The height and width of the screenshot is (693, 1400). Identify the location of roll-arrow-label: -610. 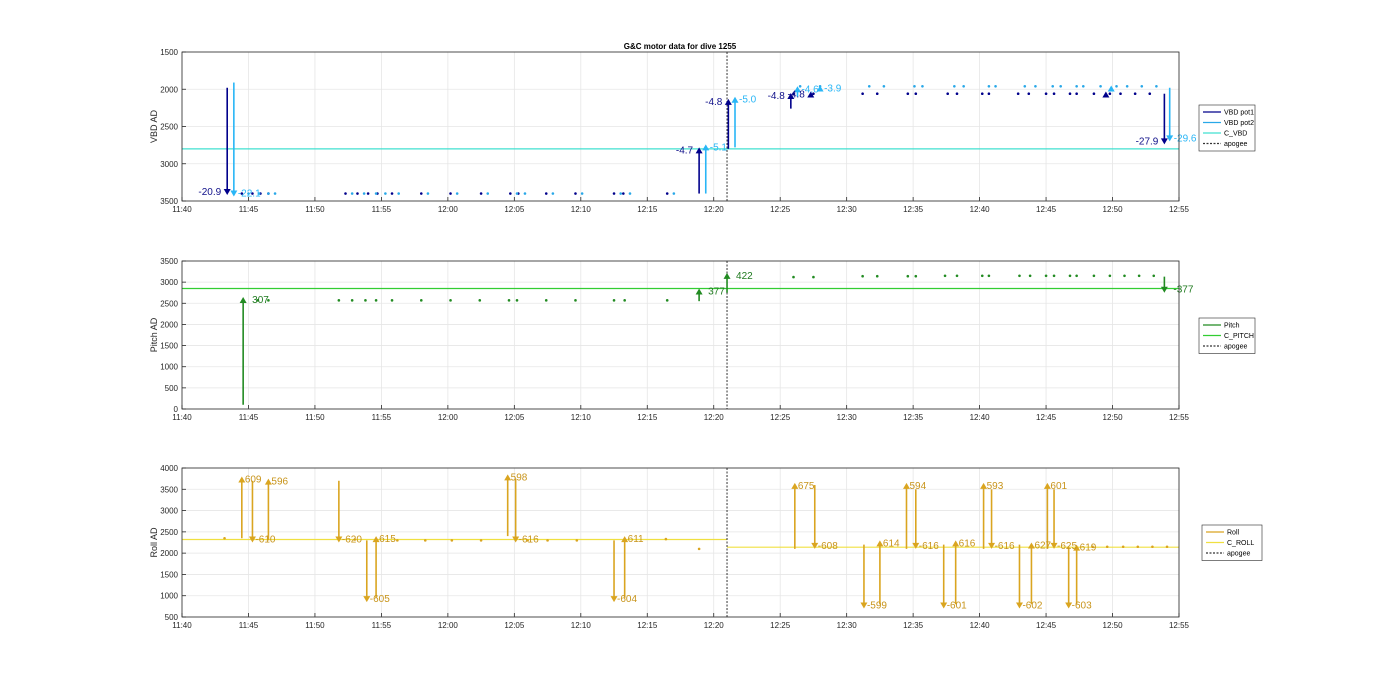
(265, 540).